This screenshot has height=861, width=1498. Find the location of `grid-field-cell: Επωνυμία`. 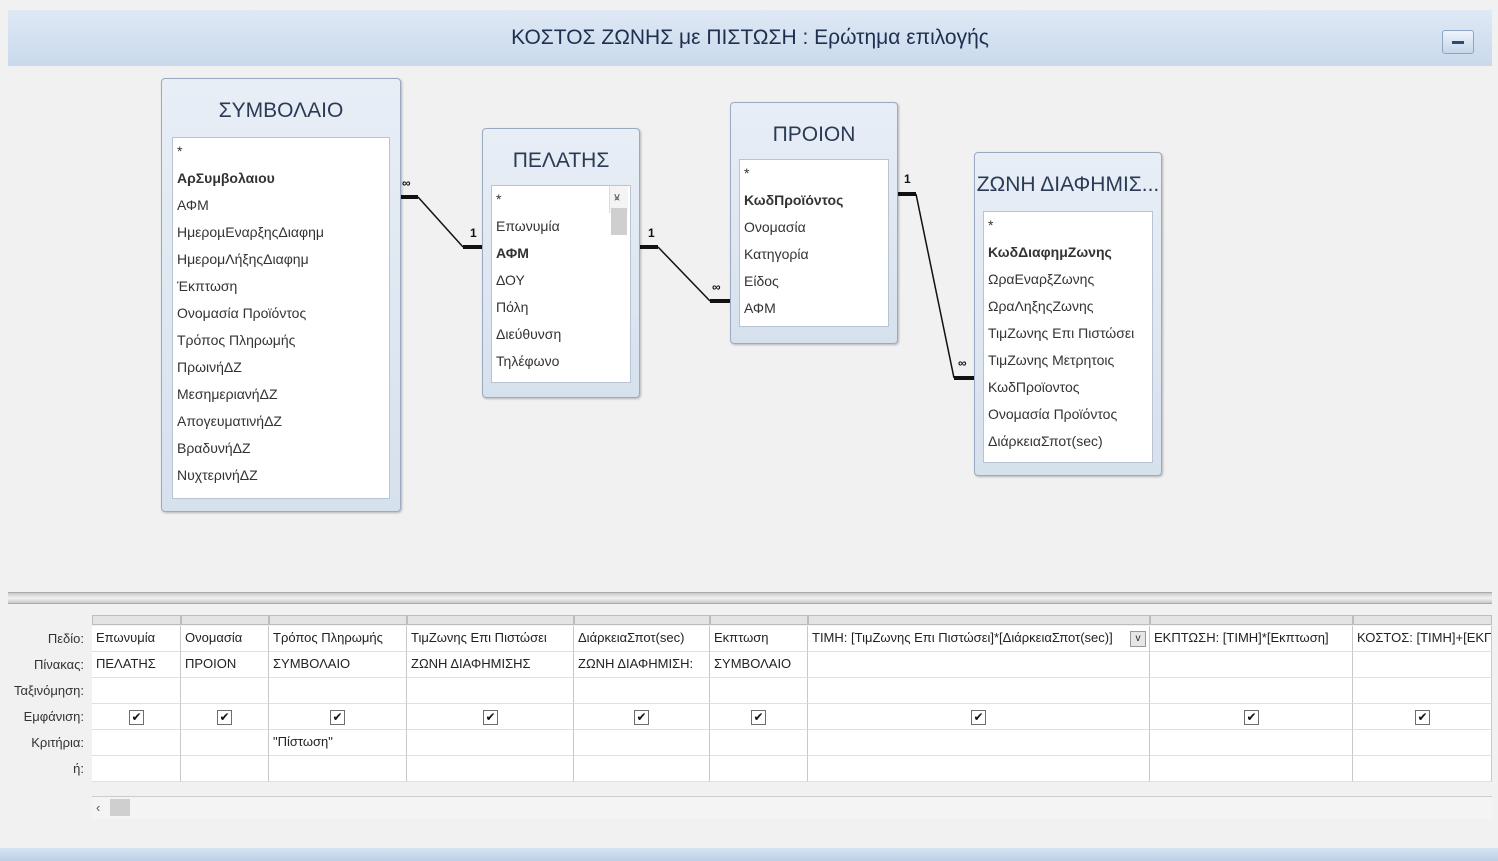

grid-field-cell: Επωνυμία is located at coordinates (136, 639).